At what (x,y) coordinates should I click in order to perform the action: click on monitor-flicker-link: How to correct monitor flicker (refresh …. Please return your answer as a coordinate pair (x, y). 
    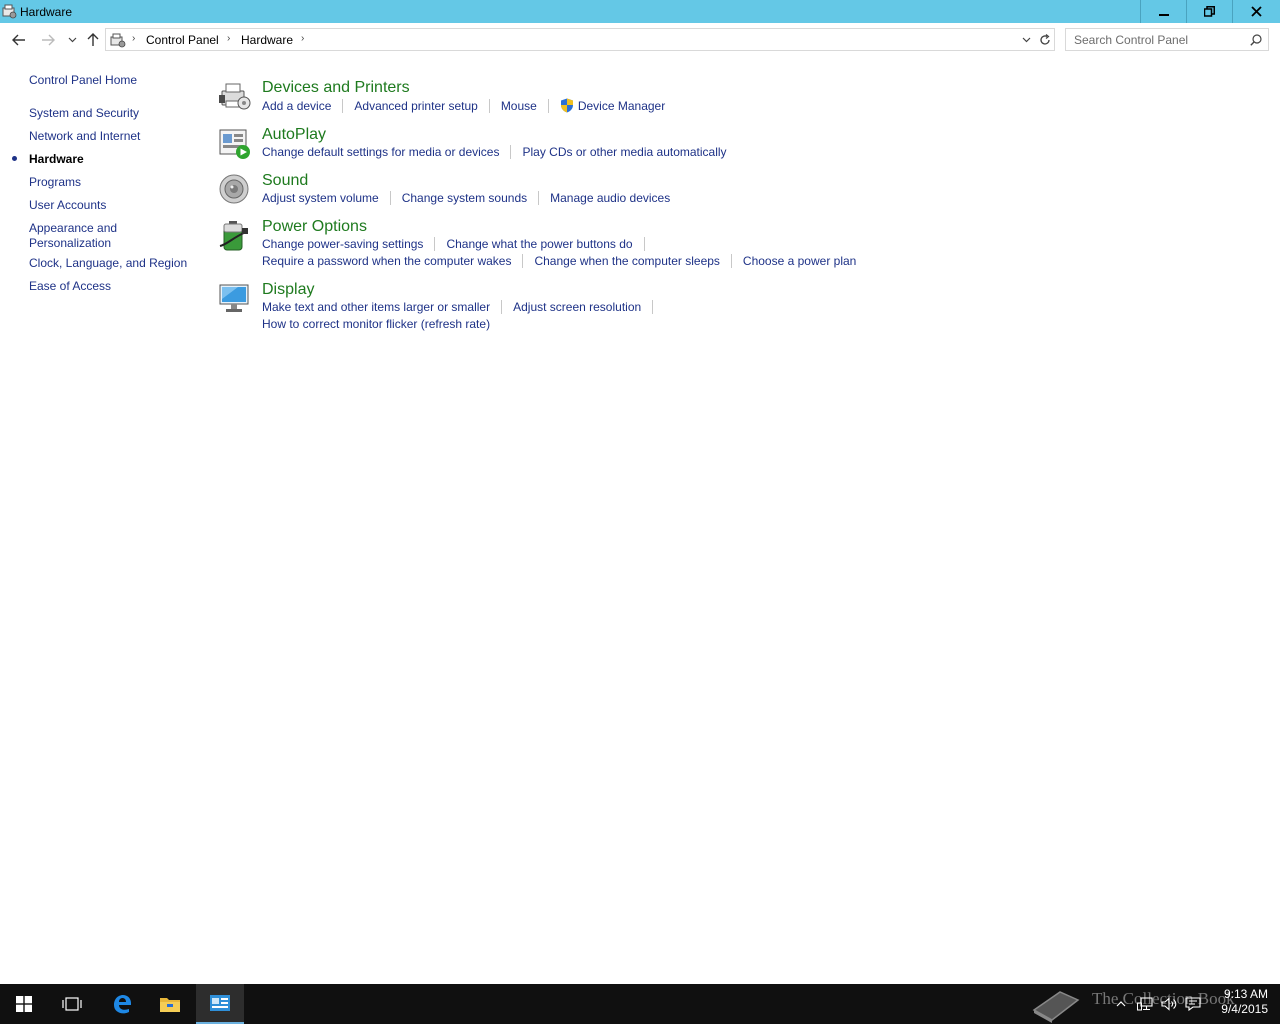
    Looking at the image, I should click on (376, 324).